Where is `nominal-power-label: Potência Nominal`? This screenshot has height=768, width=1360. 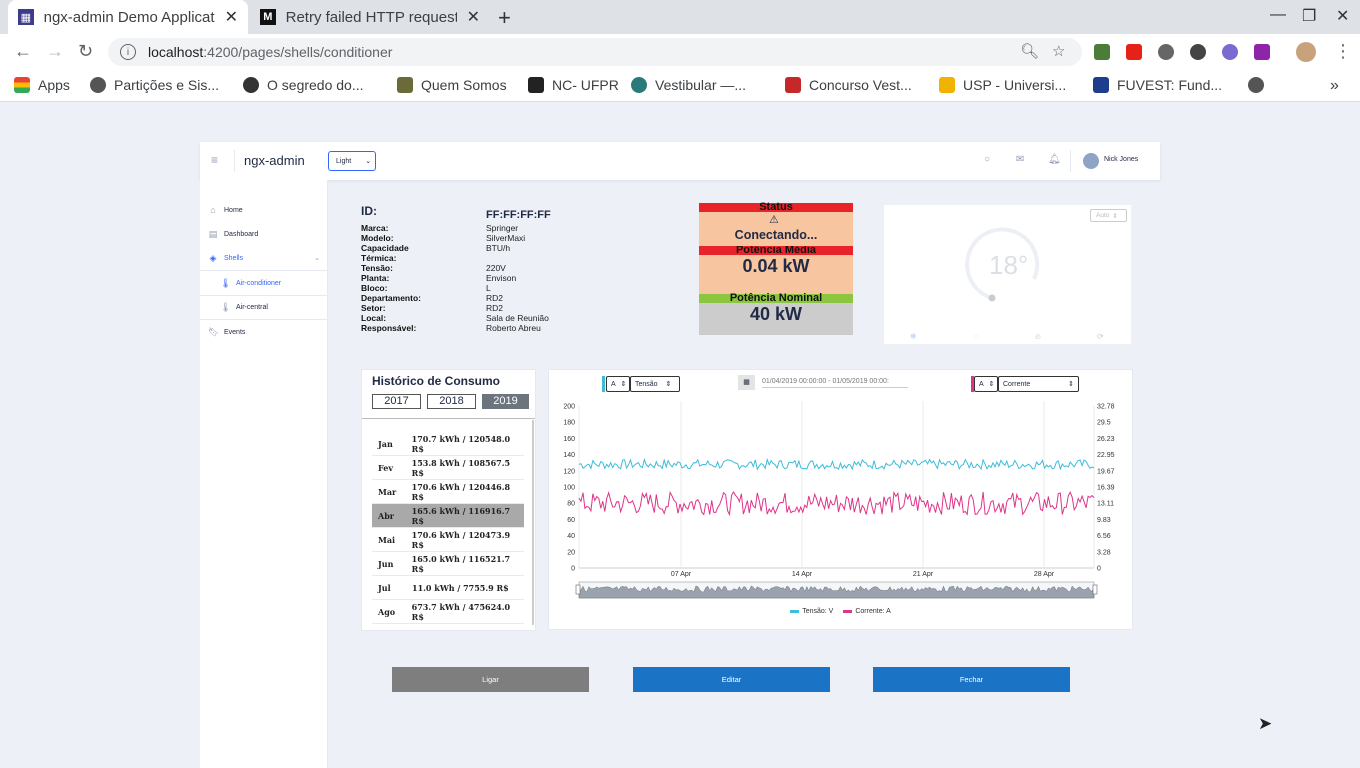
nominal-power-label: Potência Nominal is located at coordinates (776, 298).